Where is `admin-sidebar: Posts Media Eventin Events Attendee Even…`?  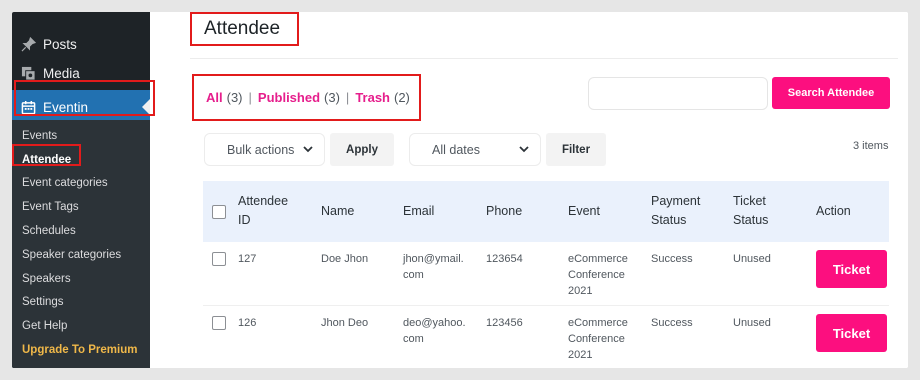 admin-sidebar: Posts Media Eventin Events Attendee Even… is located at coordinates (83, 190).